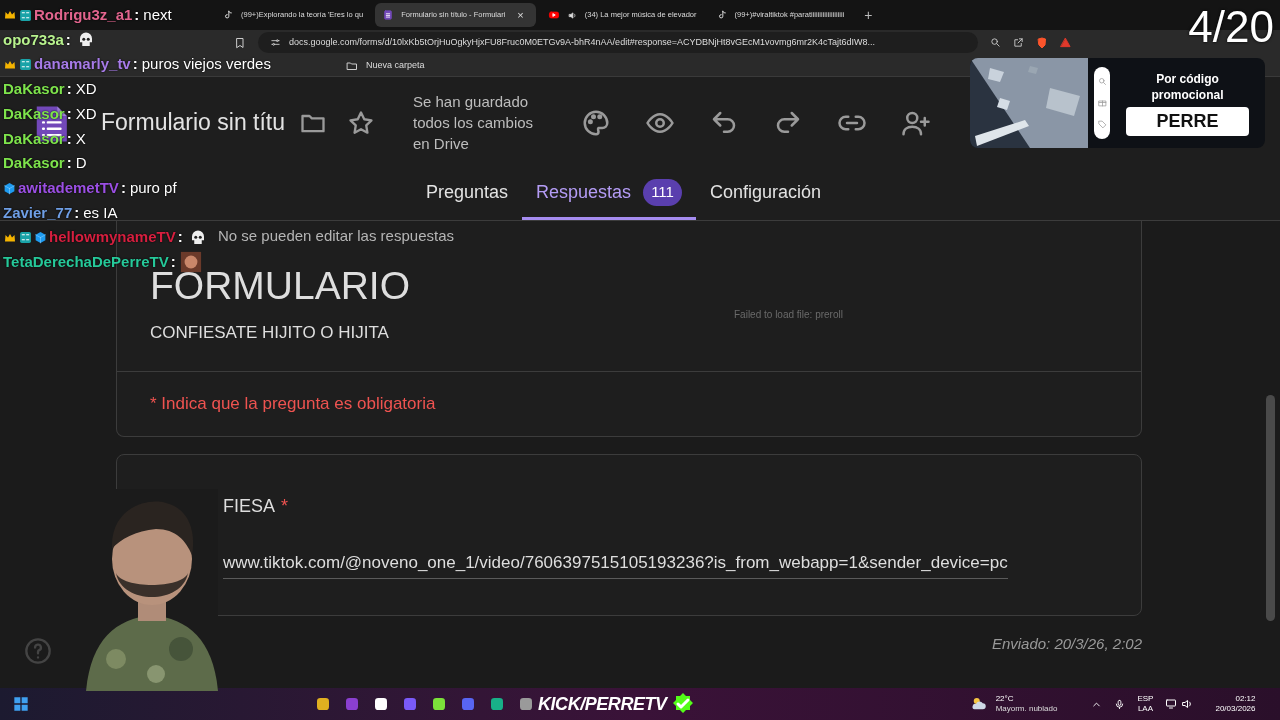  I want to click on chat-message: D, so click(81, 163).